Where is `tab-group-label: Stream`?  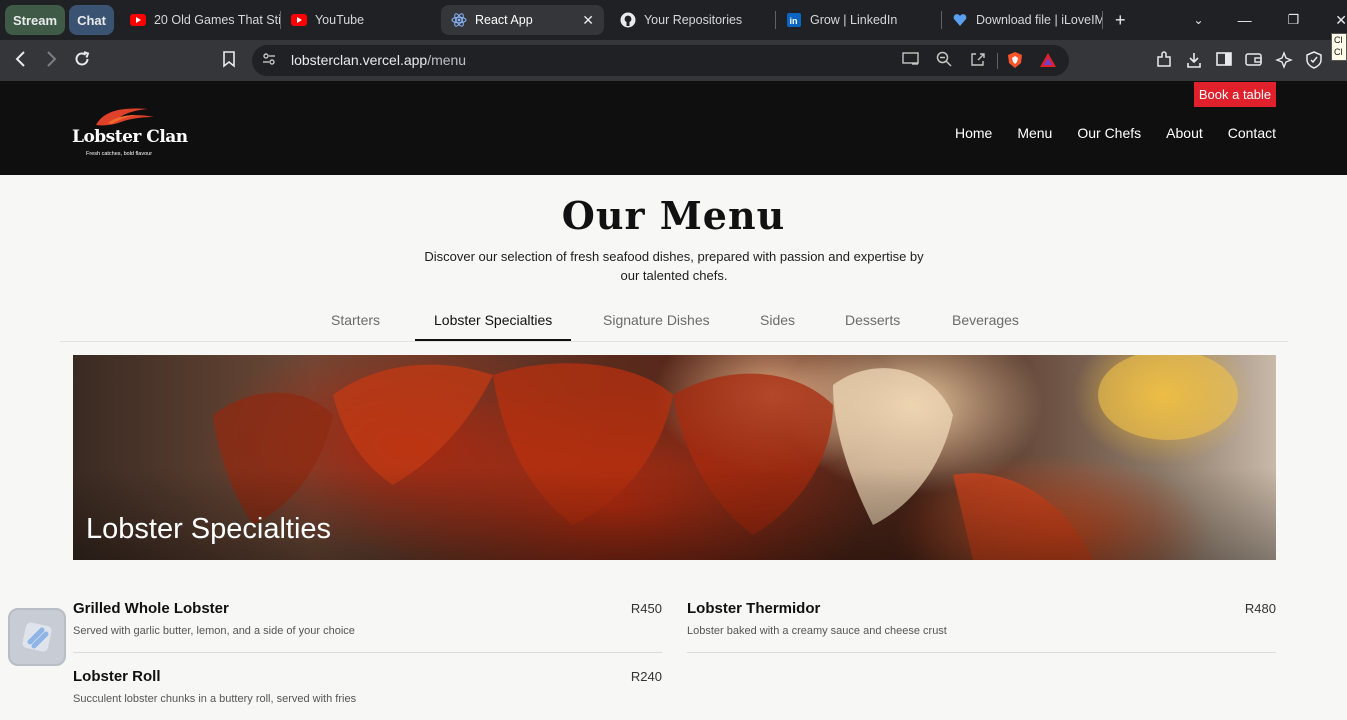 tab-group-label: Stream is located at coordinates (35, 20).